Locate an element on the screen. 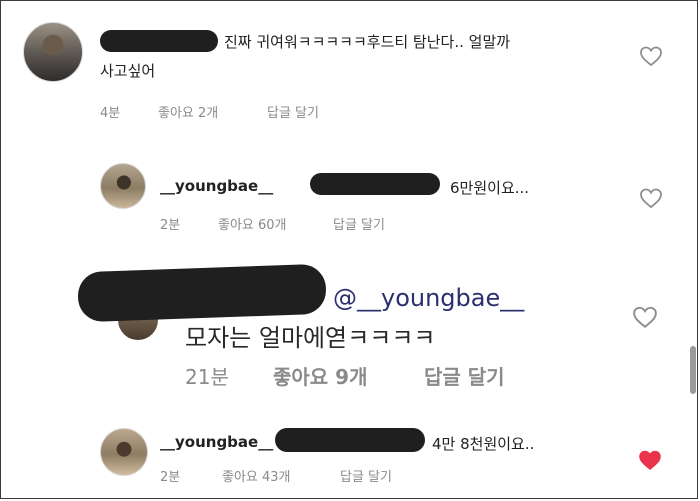 The height and width of the screenshot is (501, 700). comment-text: 모자는 얼마에엳ㅋㅋㅋㅋ is located at coordinates (310, 338).